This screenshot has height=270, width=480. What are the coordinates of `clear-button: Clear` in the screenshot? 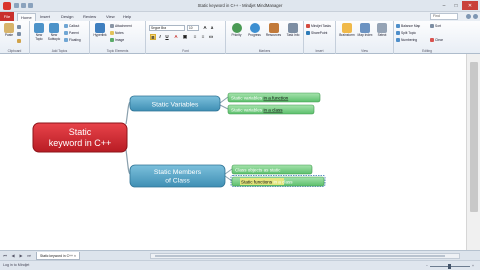 It's located at (436, 40).